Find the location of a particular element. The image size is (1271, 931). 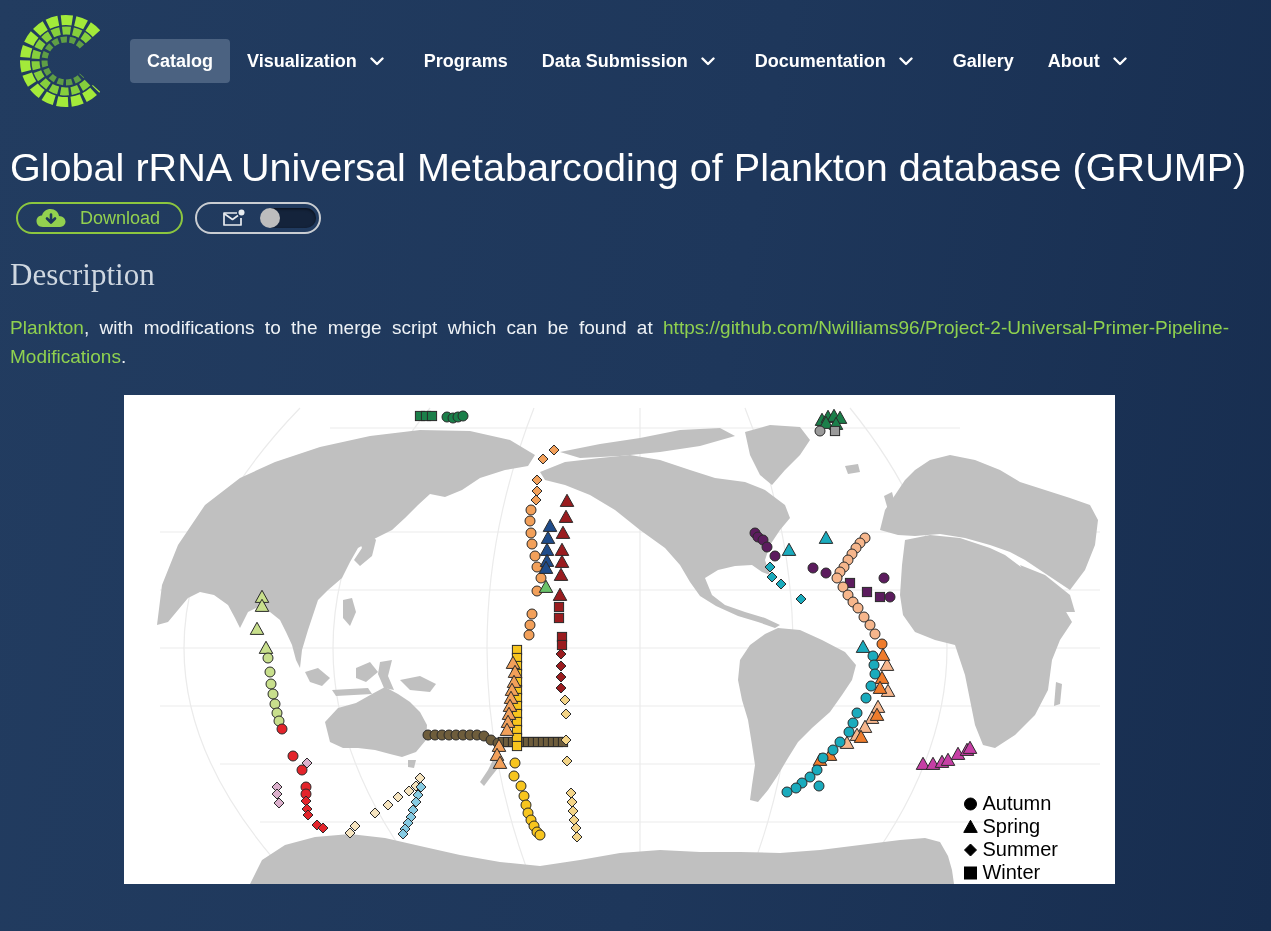

download-button: Download is located at coordinates (99, 218).